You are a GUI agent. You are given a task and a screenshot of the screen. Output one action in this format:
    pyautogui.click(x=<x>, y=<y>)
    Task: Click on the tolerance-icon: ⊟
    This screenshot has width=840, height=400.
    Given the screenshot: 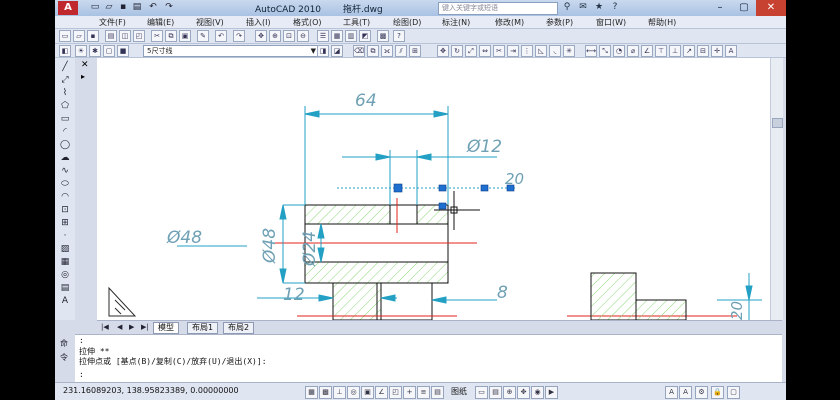 What is the action you would take?
    pyautogui.click(x=703, y=51)
    